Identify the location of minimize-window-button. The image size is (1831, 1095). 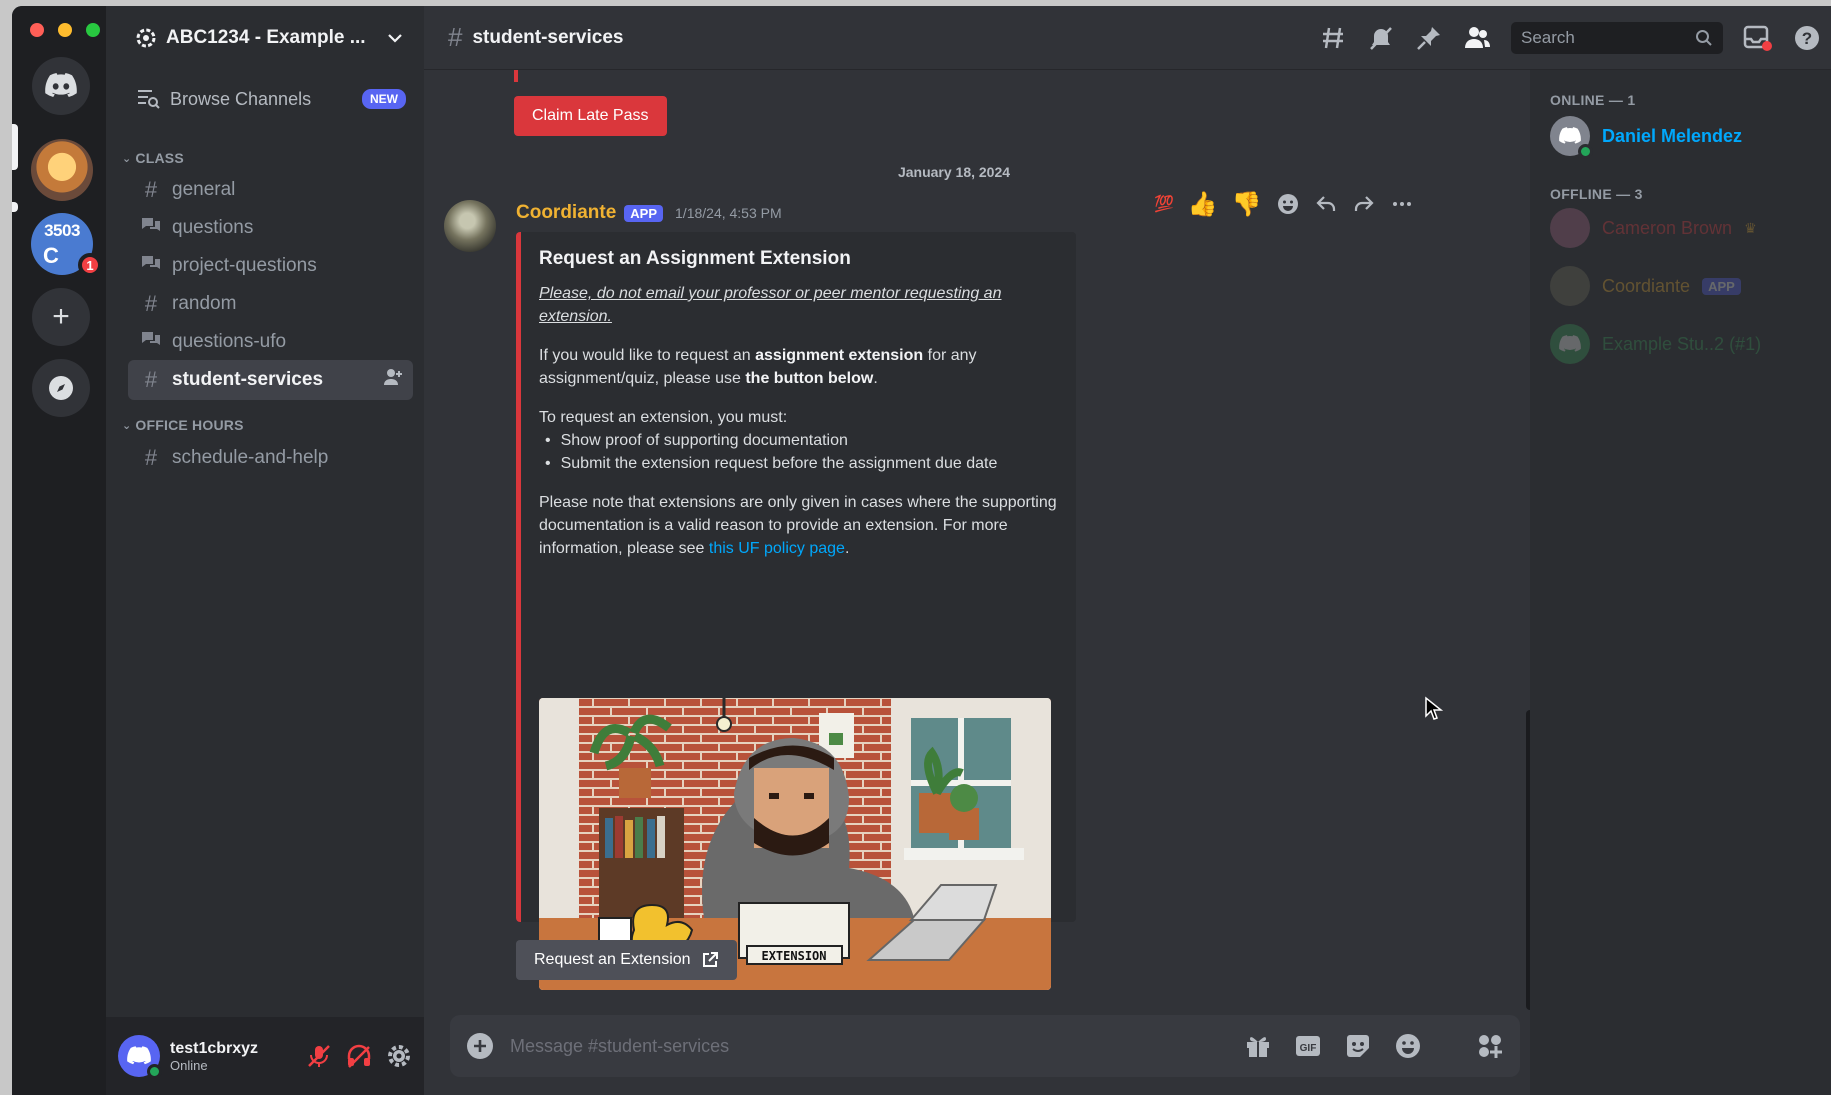
(65, 30).